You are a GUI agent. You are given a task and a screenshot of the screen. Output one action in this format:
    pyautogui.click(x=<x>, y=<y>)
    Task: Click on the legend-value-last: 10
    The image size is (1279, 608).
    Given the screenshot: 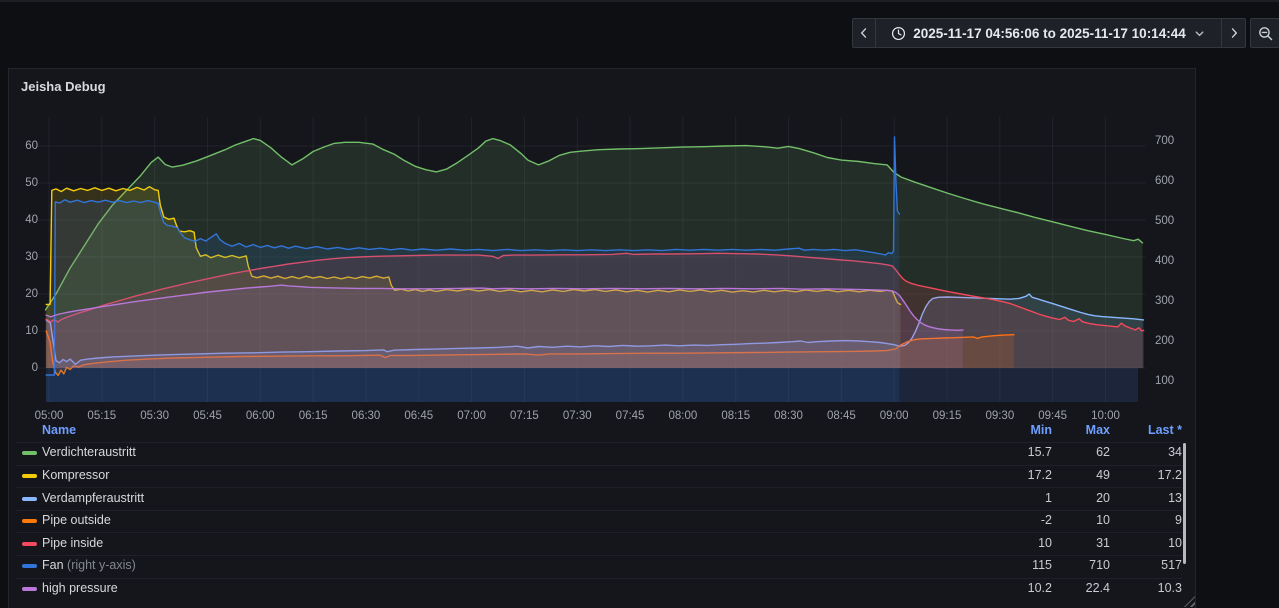 What is the action you would take?
    pyautogui.click(x=1175, y=542)
    